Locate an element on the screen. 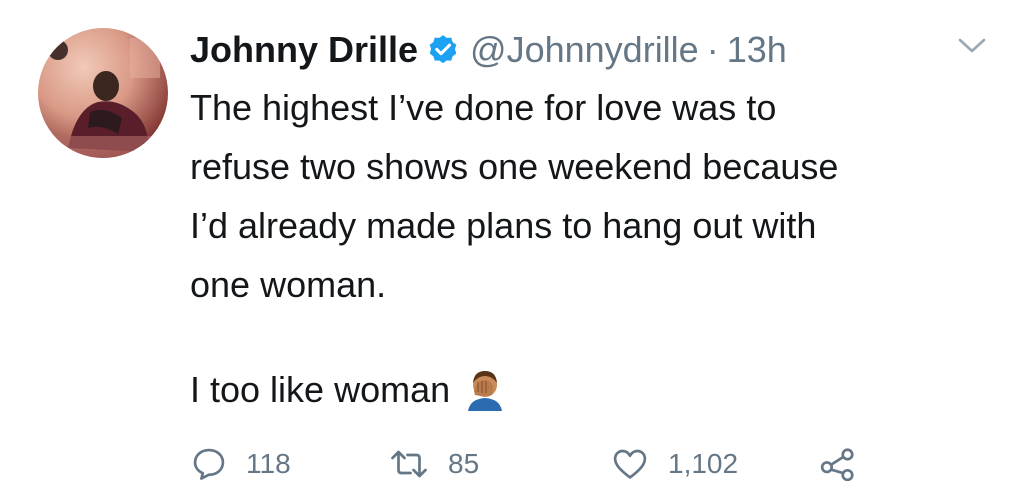 Image resolution: width=1024 pixels, height=498 pixels. reply-icon is located at coordinates (209, 464).